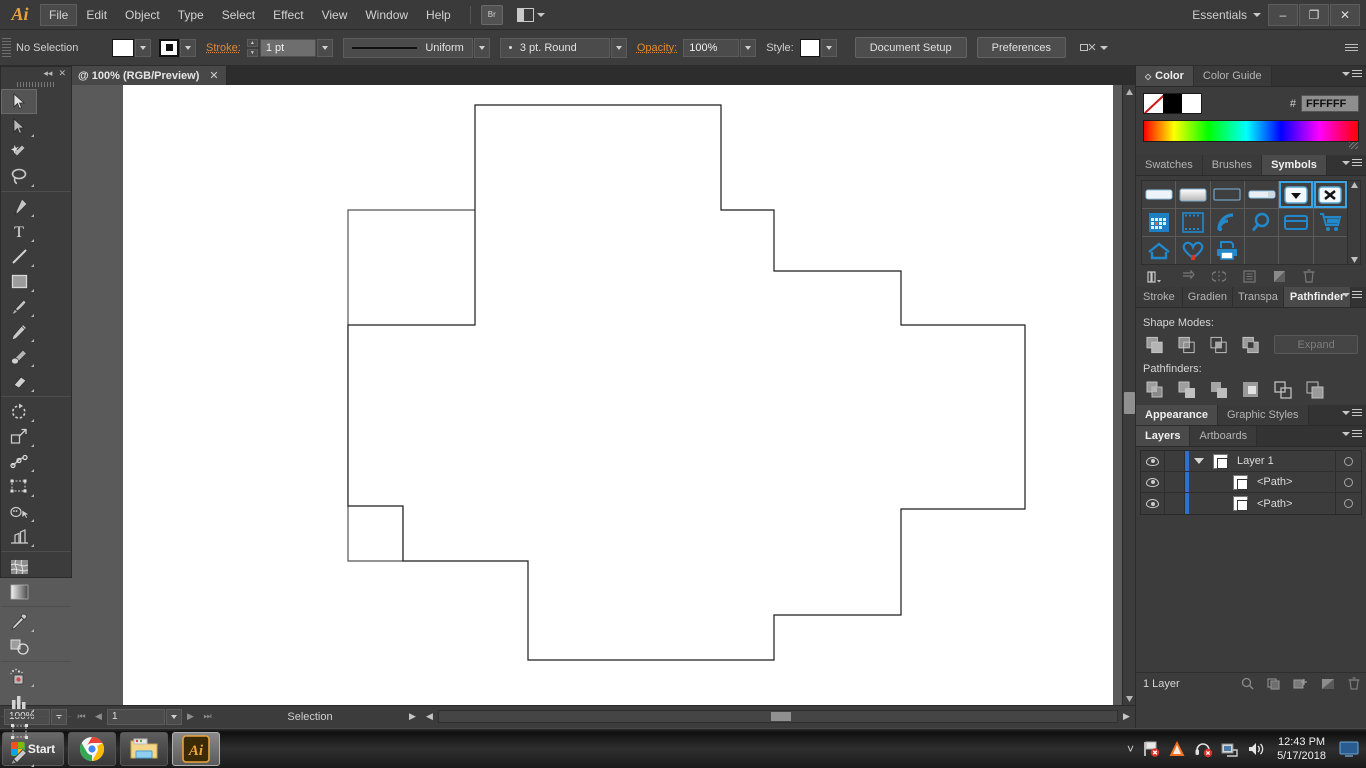 This screenshot has width=1366, height=768. Describe the element at coordinates (1352, 412) in the screenshot. I see `appearance-panel-menu-button` at that location.